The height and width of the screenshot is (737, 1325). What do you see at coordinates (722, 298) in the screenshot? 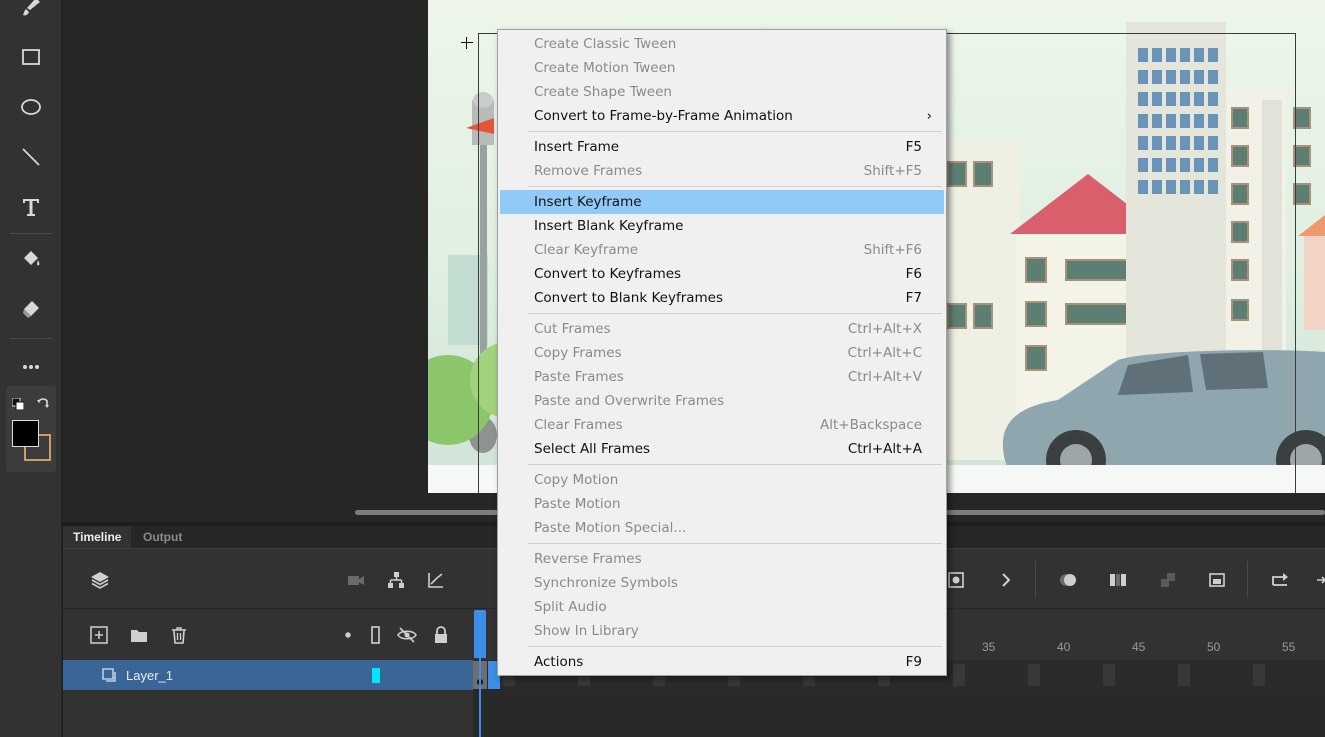
I see `menu-item-convert-to-blank-keyframes: Convert to Blank Keyframes F7` at bounding box center [722, 298].